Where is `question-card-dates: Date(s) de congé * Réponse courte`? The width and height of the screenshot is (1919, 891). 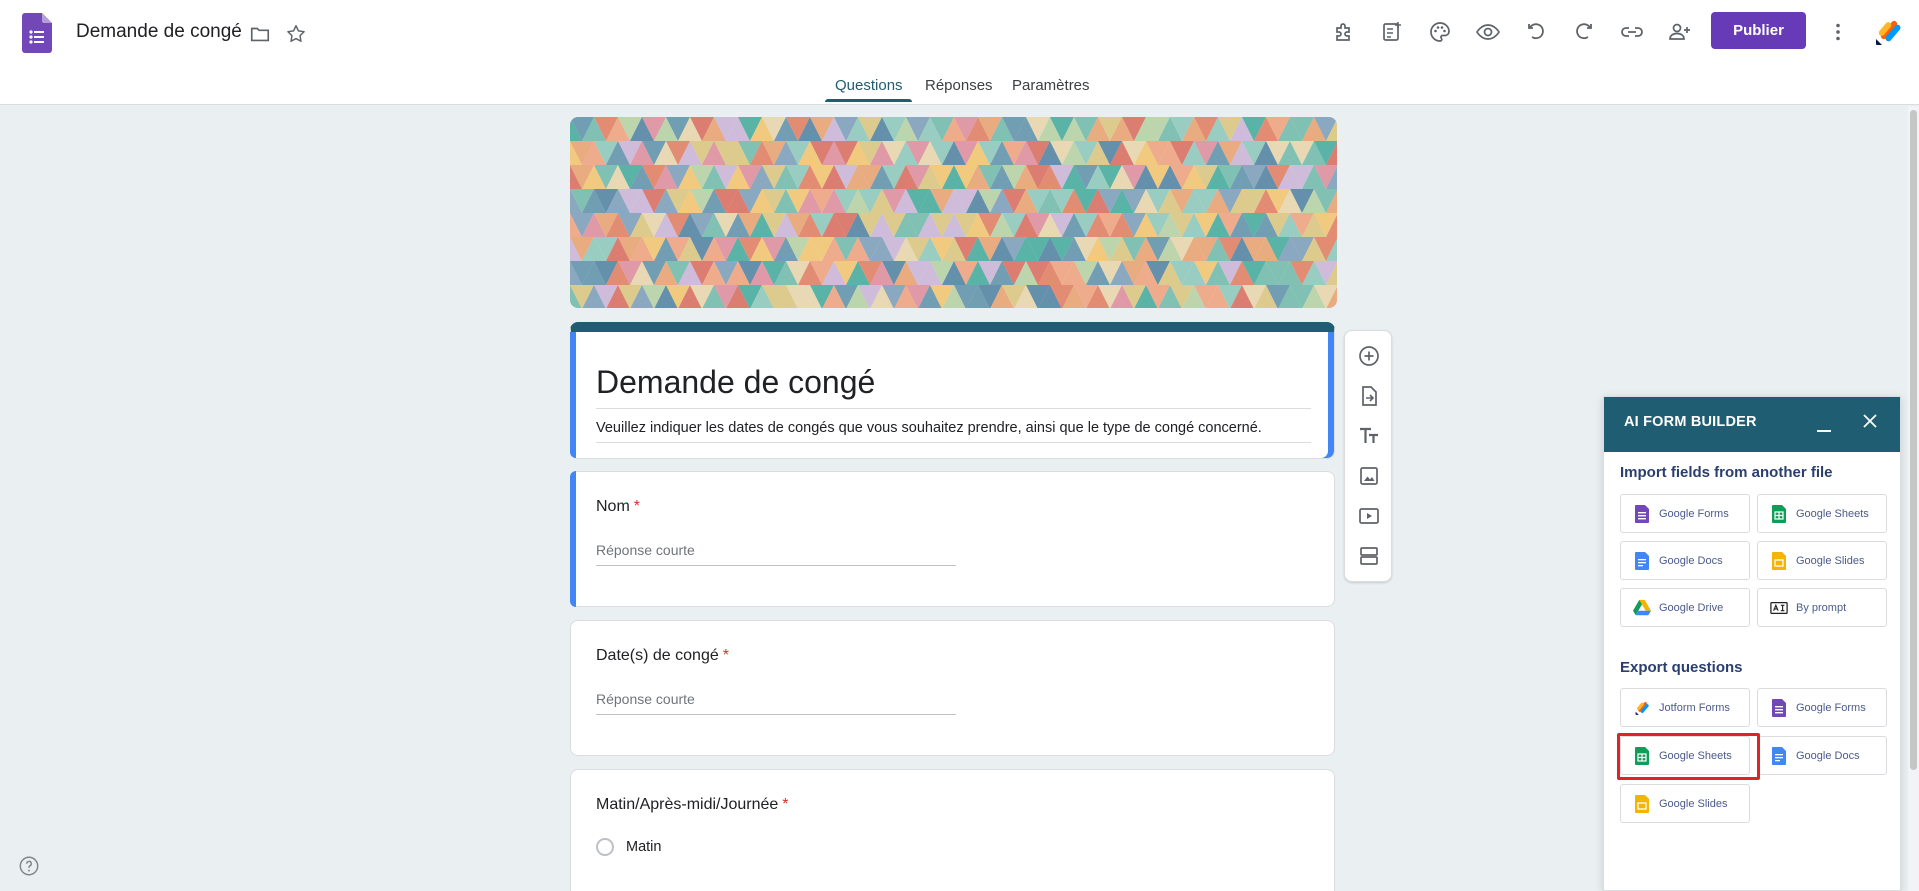
question-card-dates: Date(s) de congé * Réponse courte is located at coordinates (952, 688).